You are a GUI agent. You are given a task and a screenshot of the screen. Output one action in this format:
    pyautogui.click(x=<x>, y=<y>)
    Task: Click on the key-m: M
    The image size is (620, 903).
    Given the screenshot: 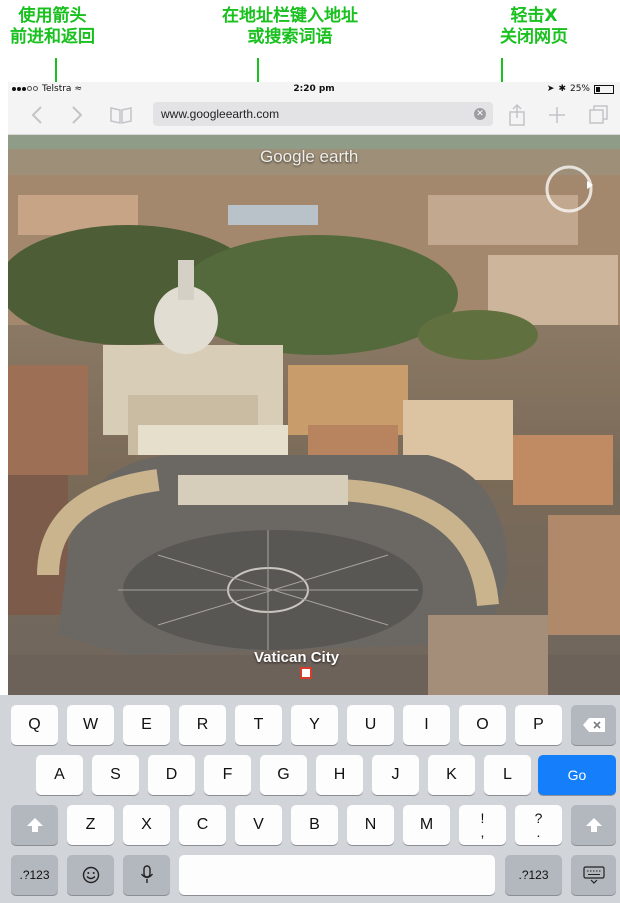 What is the action you would take?
    pyautogui.click(x=426, y=825)
    